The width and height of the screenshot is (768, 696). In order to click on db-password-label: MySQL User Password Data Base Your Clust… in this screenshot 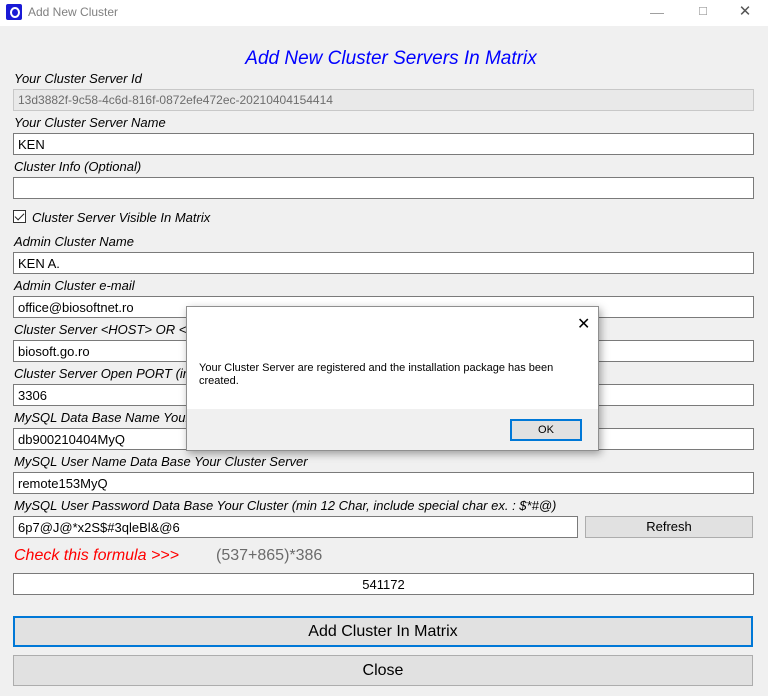, I will do `click(285, 505)`.